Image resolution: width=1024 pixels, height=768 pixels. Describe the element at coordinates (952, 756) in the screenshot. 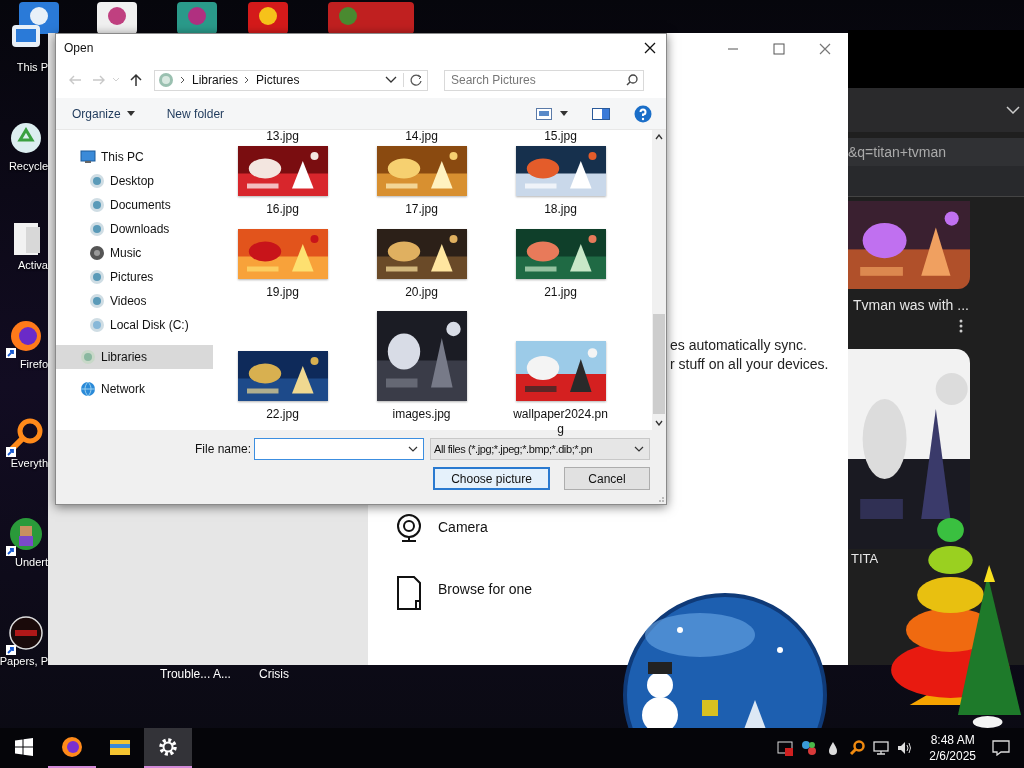

I see `clock-date: 2/6/2025` at that location.